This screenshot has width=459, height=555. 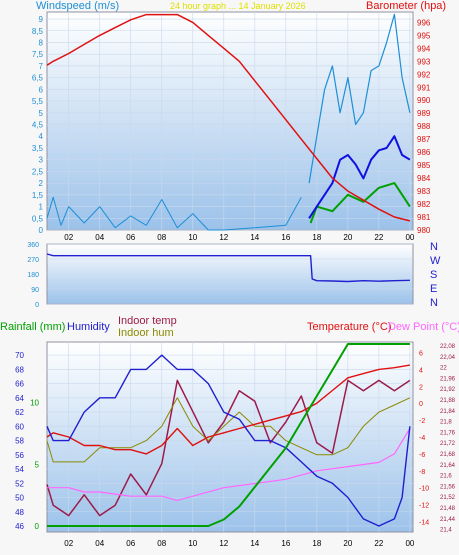 I want to click on bottom-x-tick-label: 16, so click(x=285, y=543).